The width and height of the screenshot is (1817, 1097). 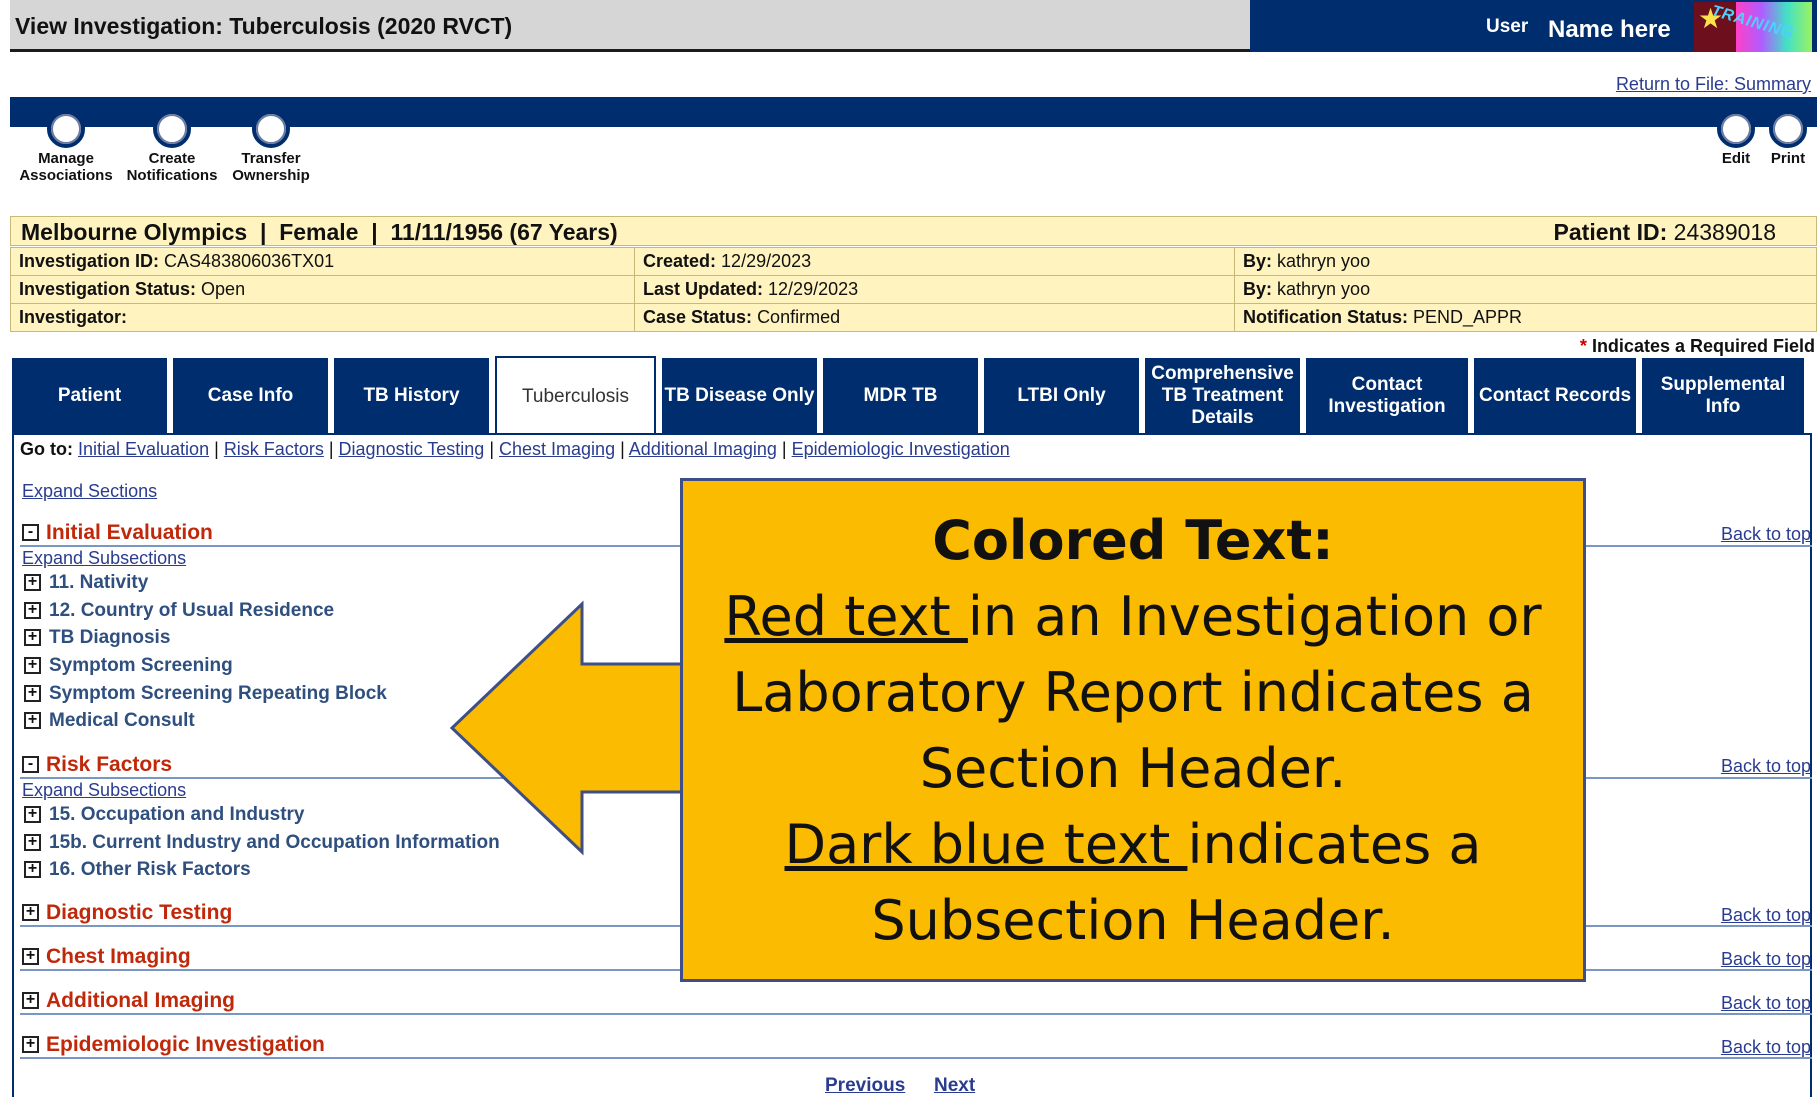 I want to click on tab-mdr-tb: MDR TB, so click(x=900, y=396).